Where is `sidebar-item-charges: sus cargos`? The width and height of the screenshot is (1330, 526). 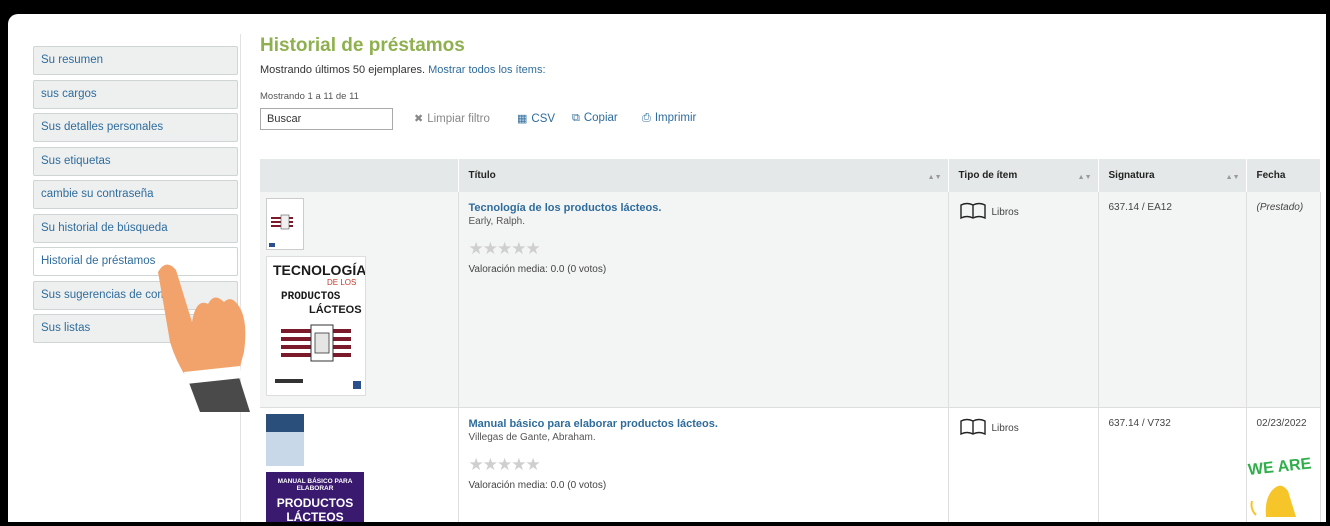 sidebar-item-charges: sus cargos is located at coordinates (135, 94).